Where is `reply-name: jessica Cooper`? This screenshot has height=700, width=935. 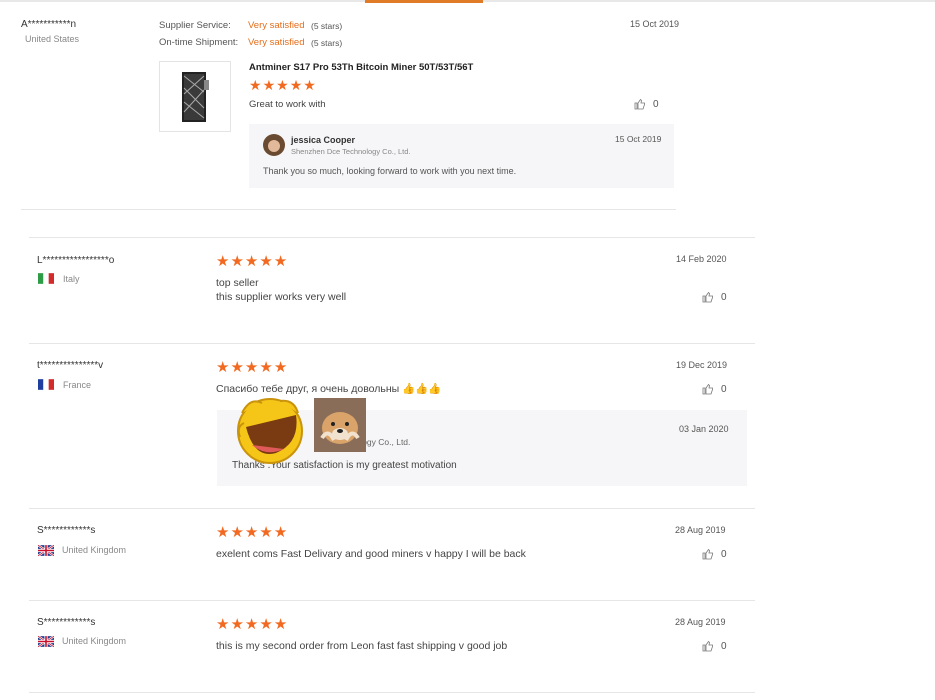
reply-name: jessica Cooper is located at coordinates (323, 140).